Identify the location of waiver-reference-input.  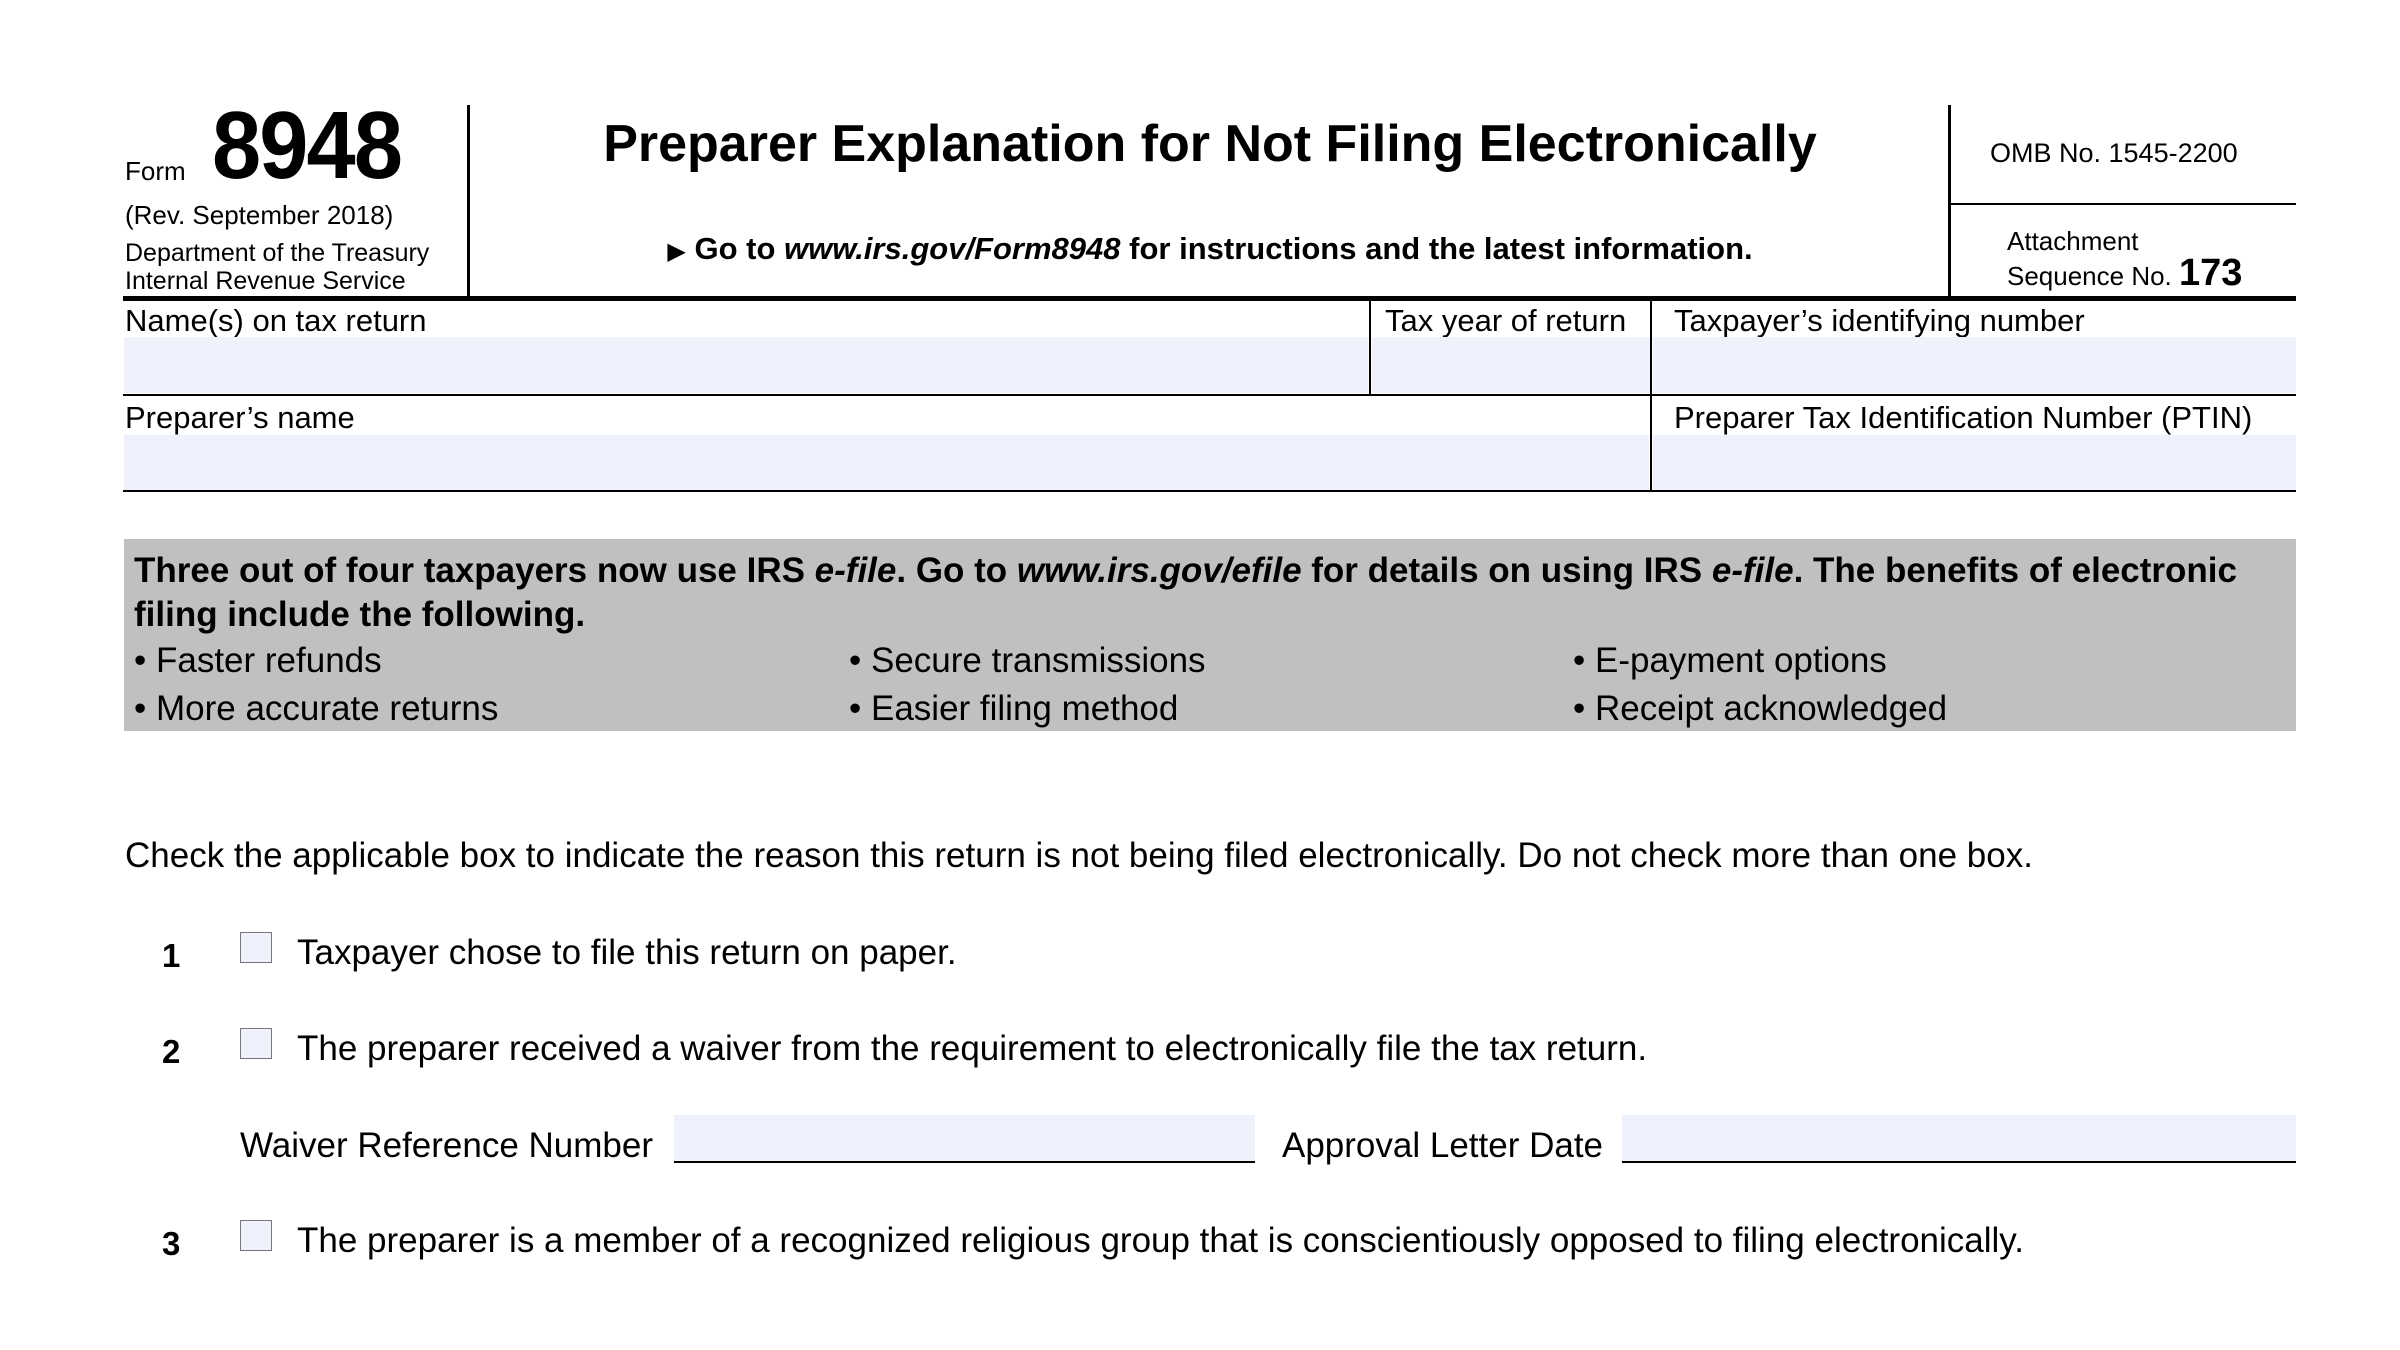
(964, 1139).